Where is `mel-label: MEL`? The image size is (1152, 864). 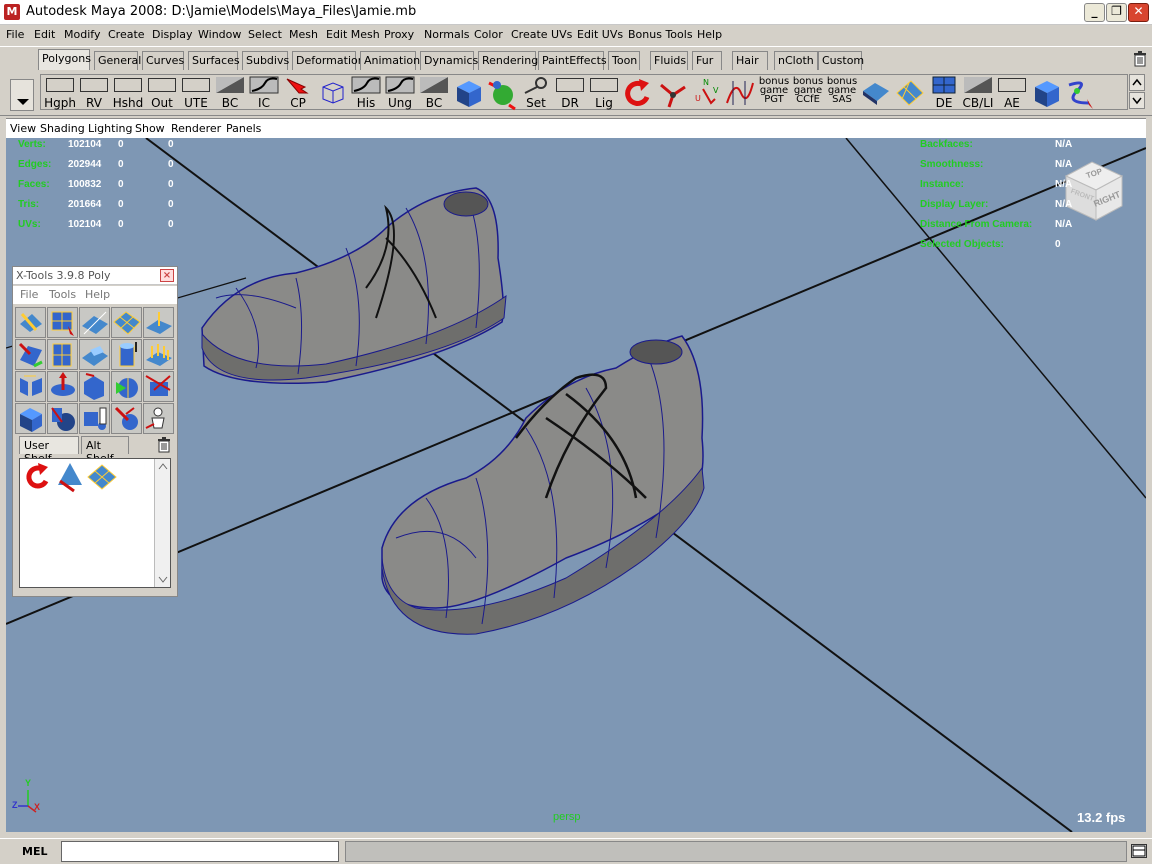 mel-label: MEL is located at coordinates (34, 851).